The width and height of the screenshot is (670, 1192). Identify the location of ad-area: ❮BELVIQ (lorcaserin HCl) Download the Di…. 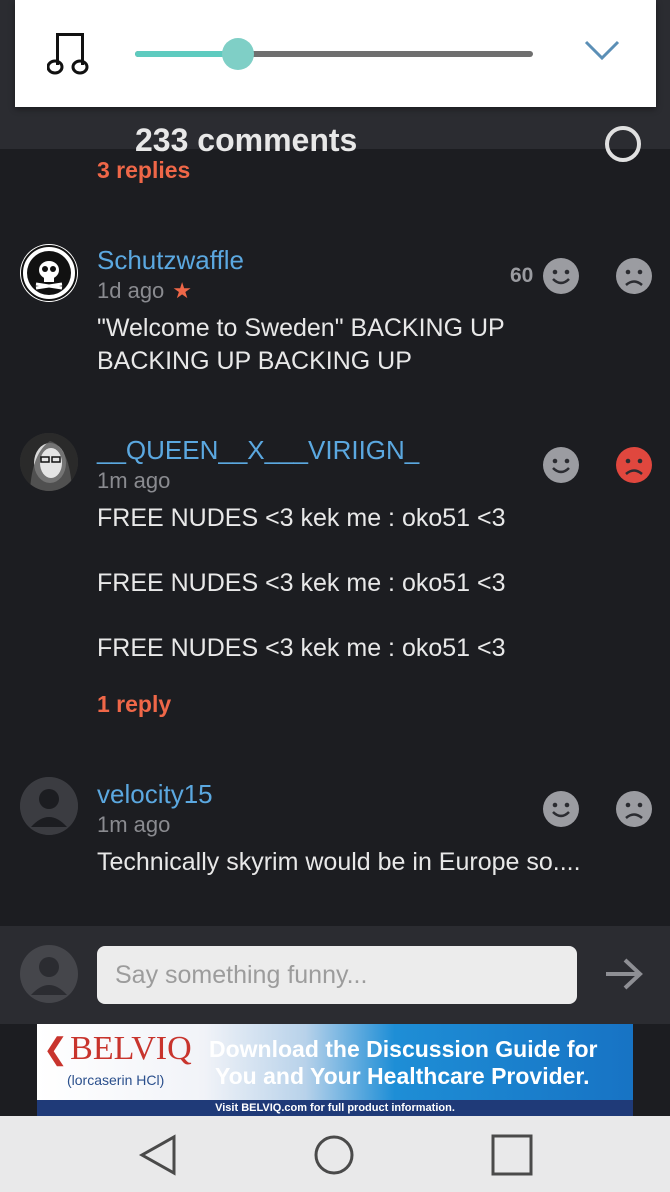
(335, 1070).